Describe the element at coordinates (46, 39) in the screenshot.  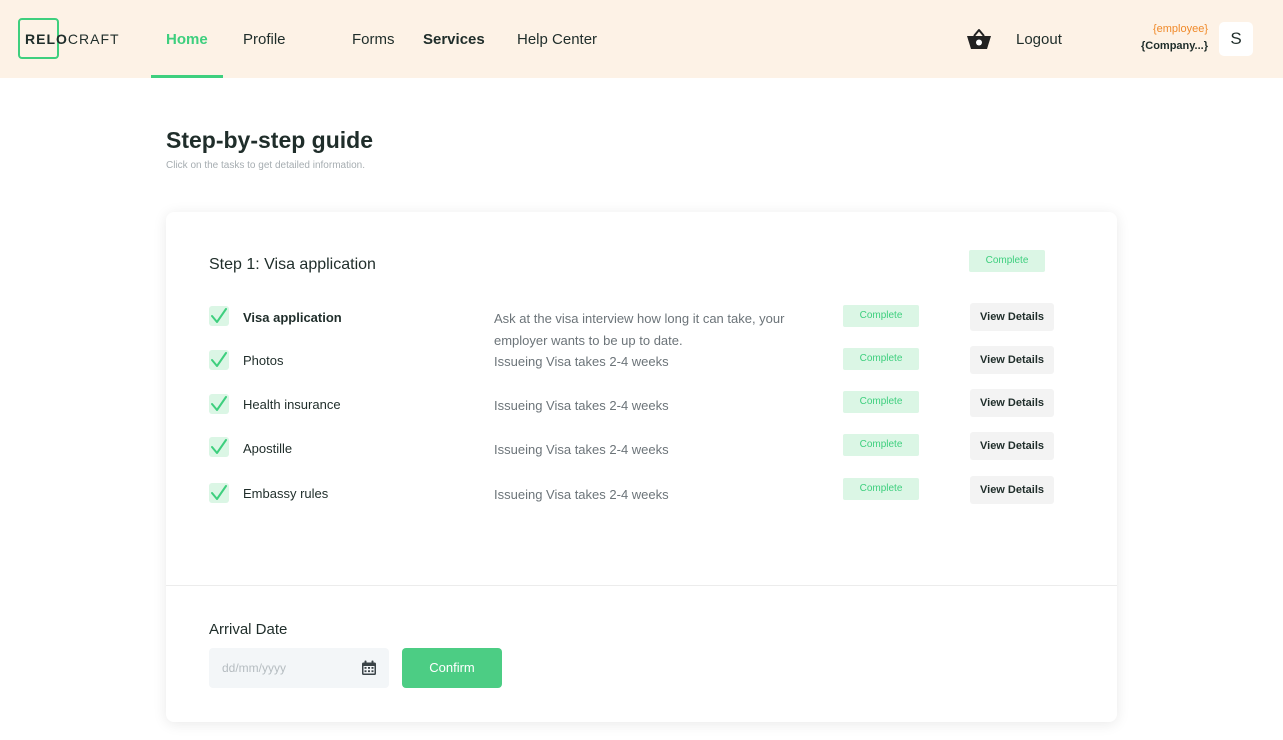
I see `logo-part-bold: RELO` at that location.